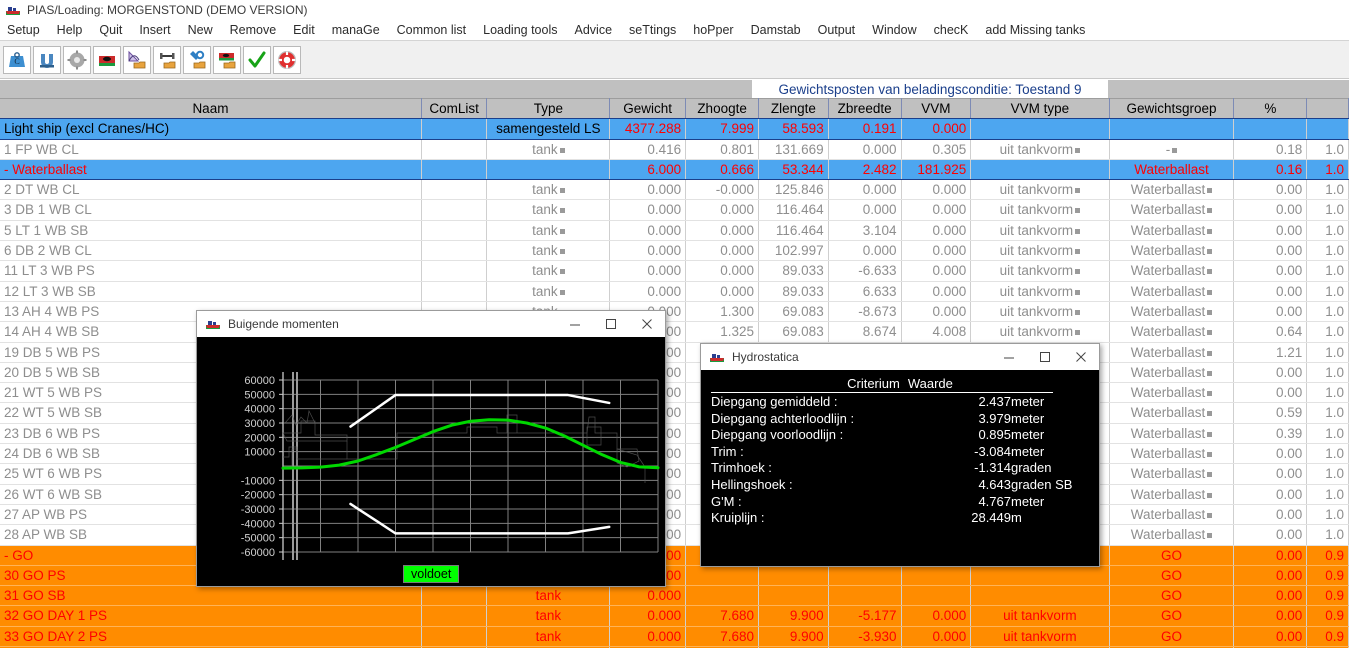  I want to click on col-header-vvm-type: VVM type, so click(1040, 109).